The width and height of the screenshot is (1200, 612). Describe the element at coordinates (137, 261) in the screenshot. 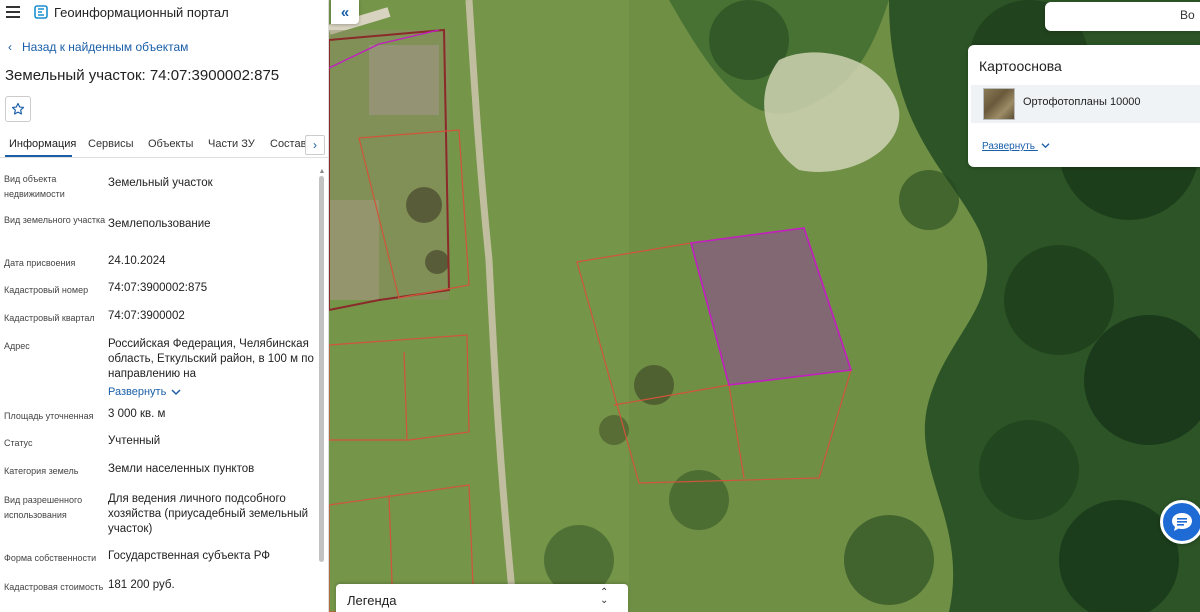

I see `info-value: 24.10.2024` at that location.